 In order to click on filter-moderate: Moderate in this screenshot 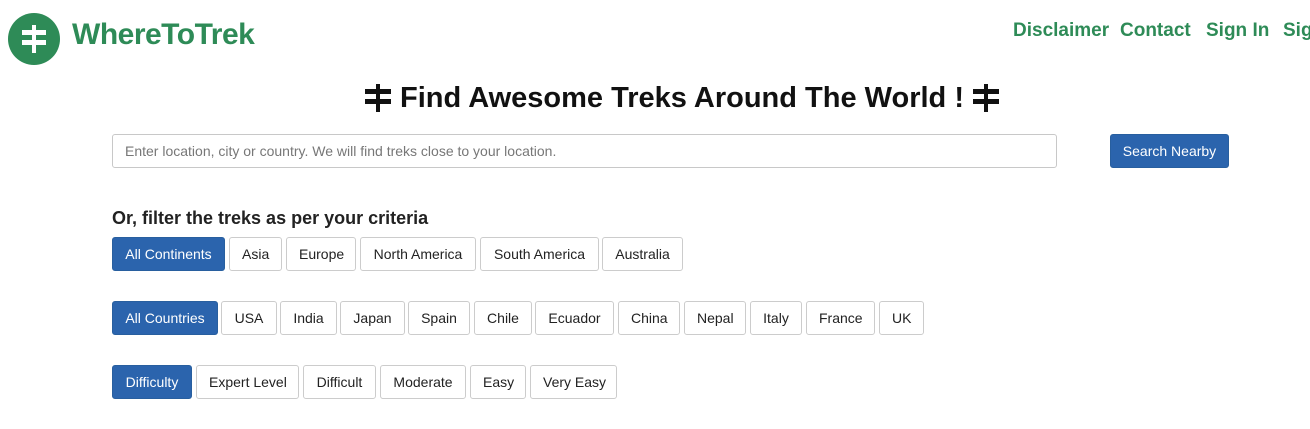, I will do `click(423, 382)`.